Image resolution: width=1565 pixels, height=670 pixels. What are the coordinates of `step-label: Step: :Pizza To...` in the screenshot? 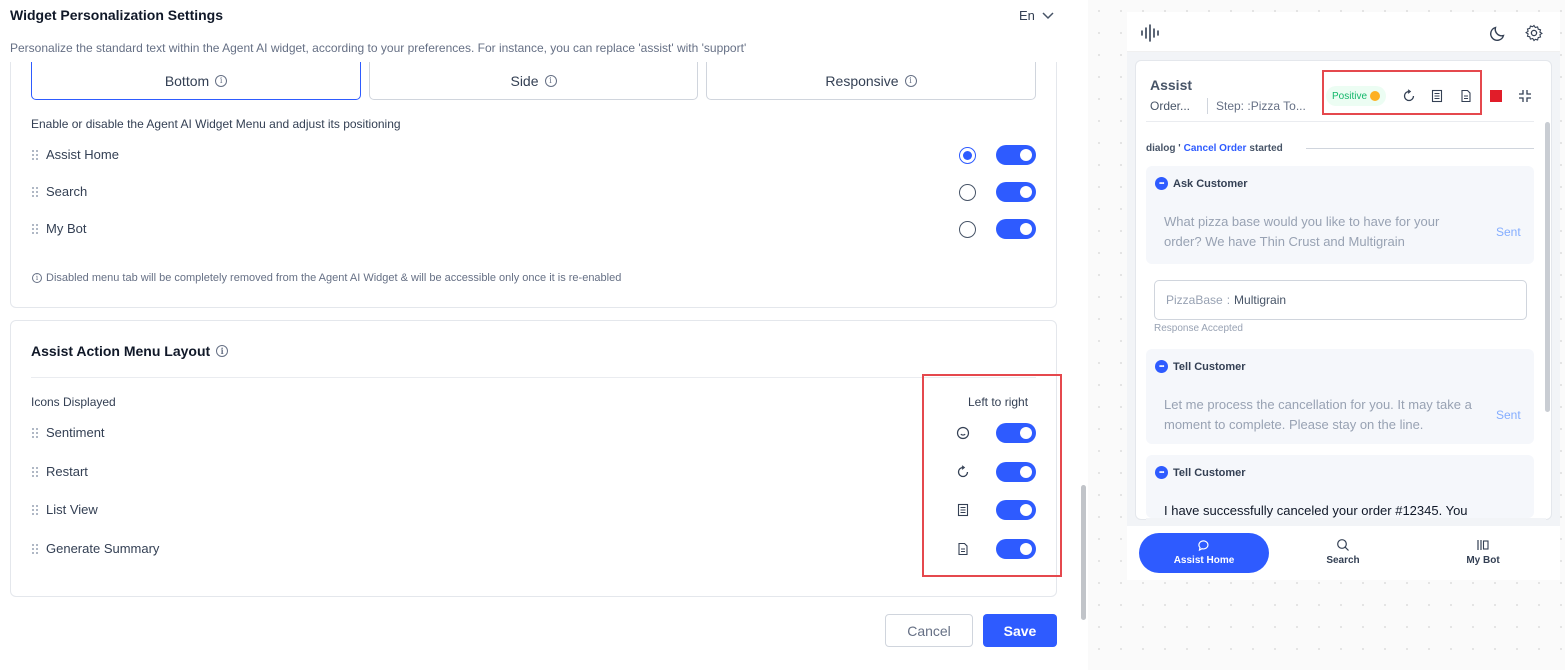 It's located at (1261, 106).